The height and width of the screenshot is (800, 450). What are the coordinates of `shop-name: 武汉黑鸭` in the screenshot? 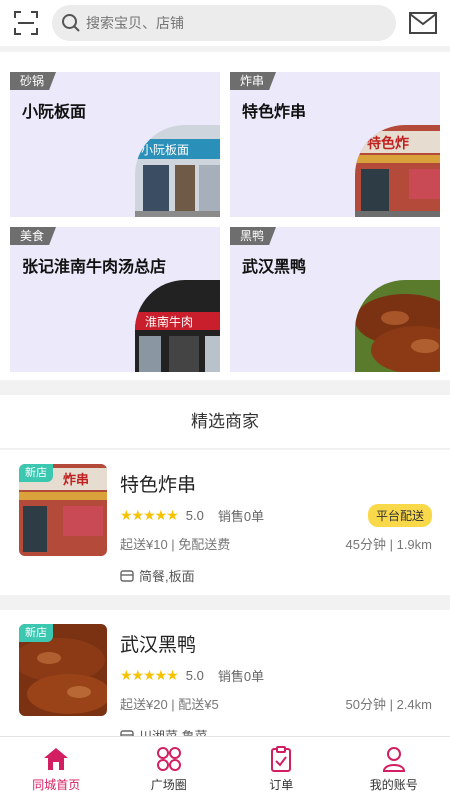 It's located at (158, 645).